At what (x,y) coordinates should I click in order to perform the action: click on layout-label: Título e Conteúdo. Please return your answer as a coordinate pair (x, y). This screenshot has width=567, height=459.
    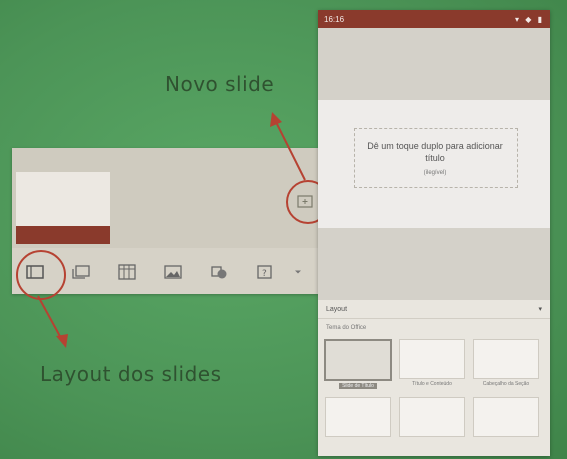
    Looking at the image, I should click on (432, 384).